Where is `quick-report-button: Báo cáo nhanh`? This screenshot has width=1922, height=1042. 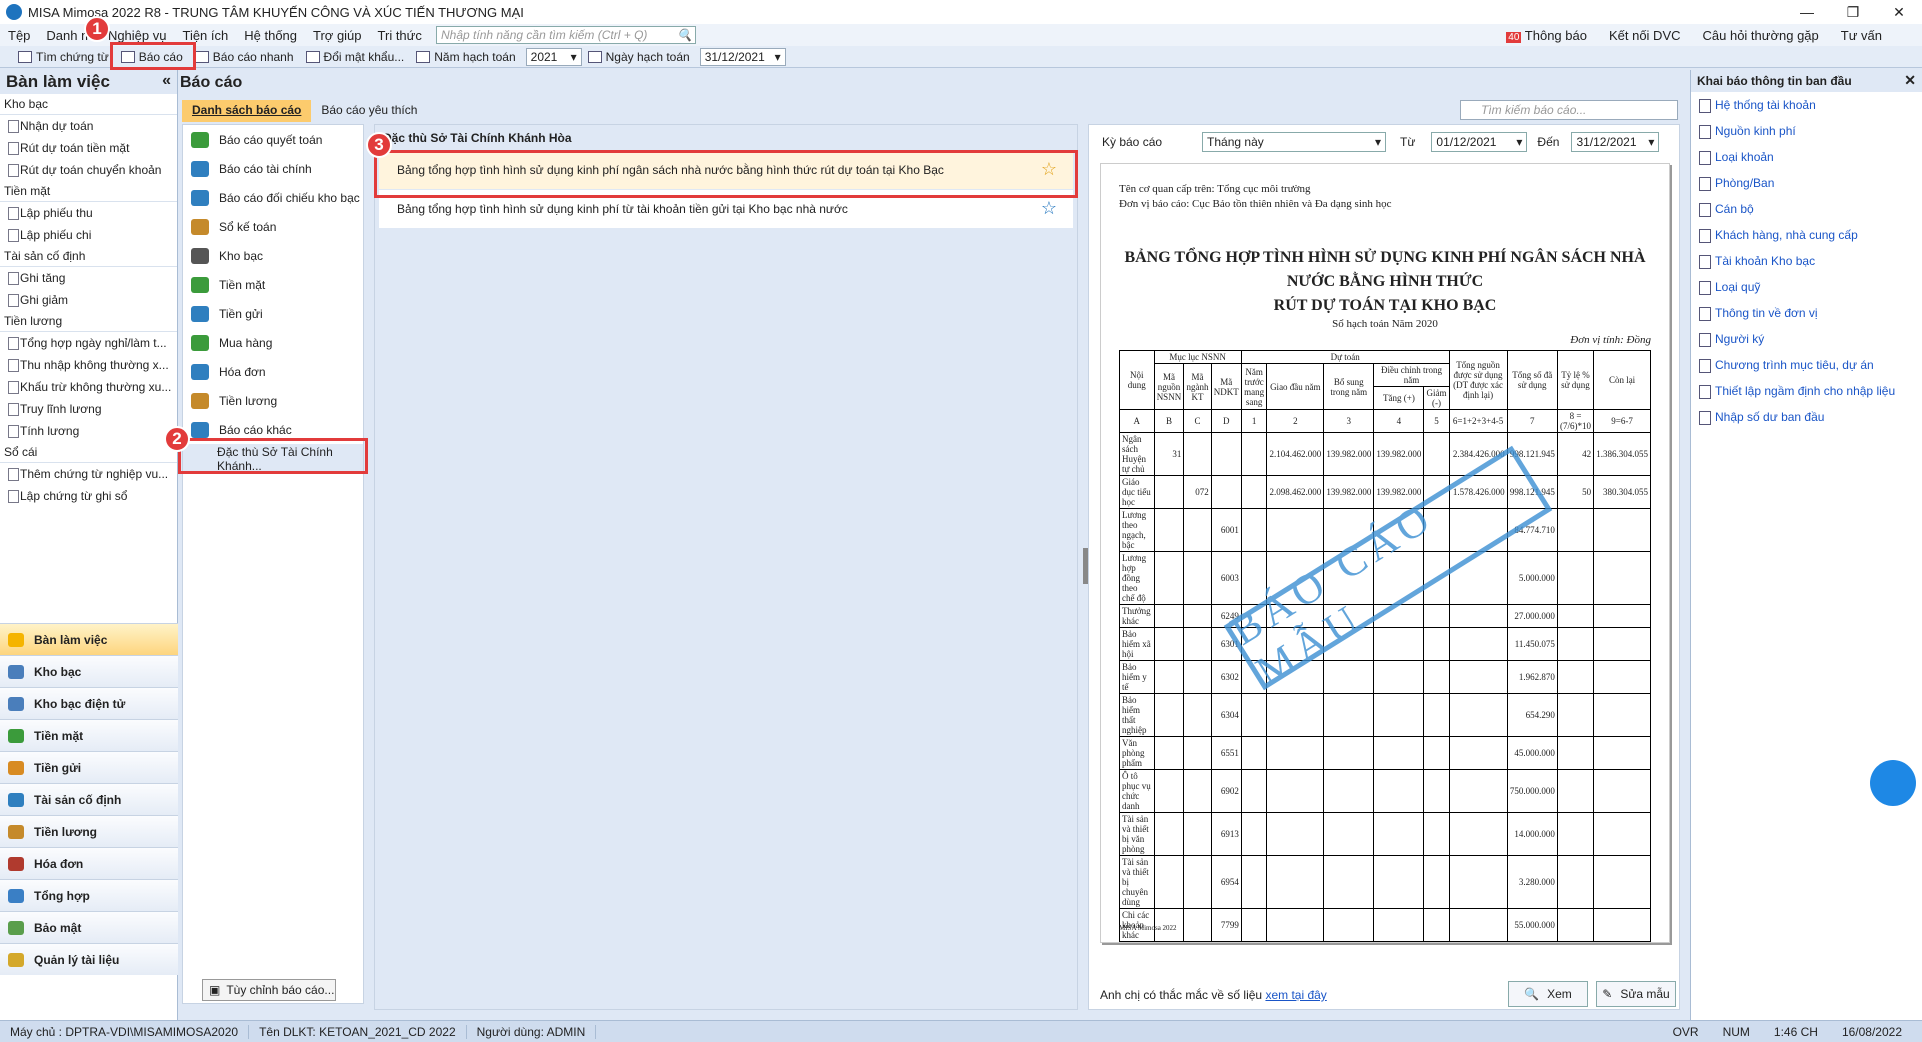 quick-report-button: Báo cáo nhanh is located at coordinates (244, 57).